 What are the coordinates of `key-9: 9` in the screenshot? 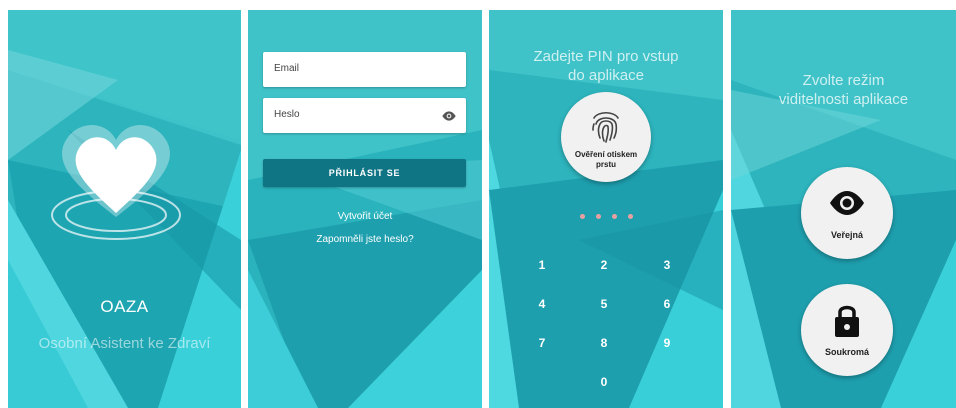 It's located at (667, 343).